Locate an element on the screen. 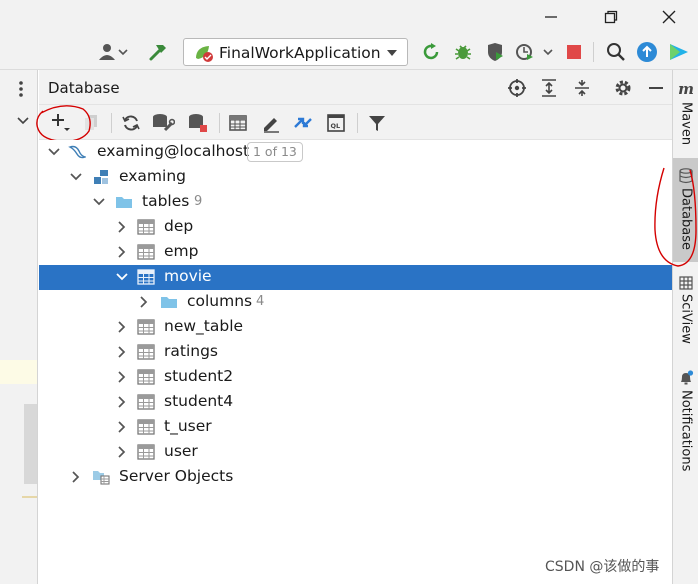 The image size is (698, 584). coverage-button is located at coordinates (495, 52).